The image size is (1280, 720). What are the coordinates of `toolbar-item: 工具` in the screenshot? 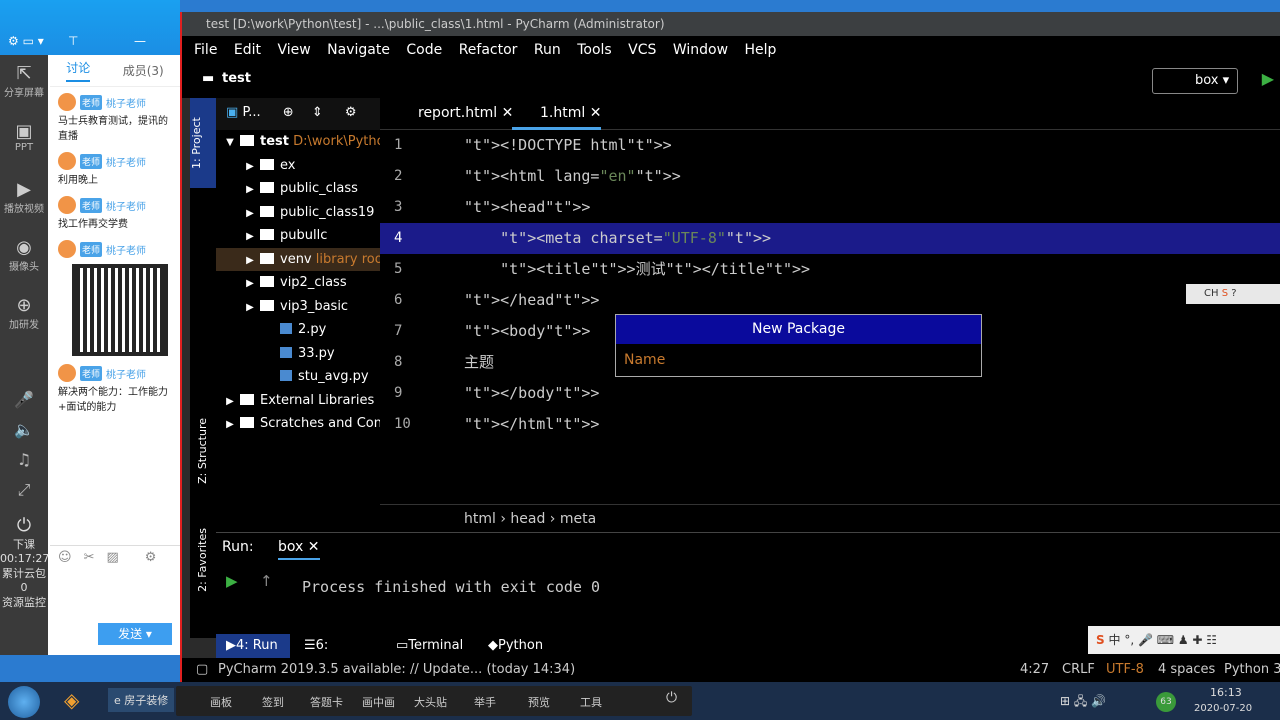 It's located at (591, 702).